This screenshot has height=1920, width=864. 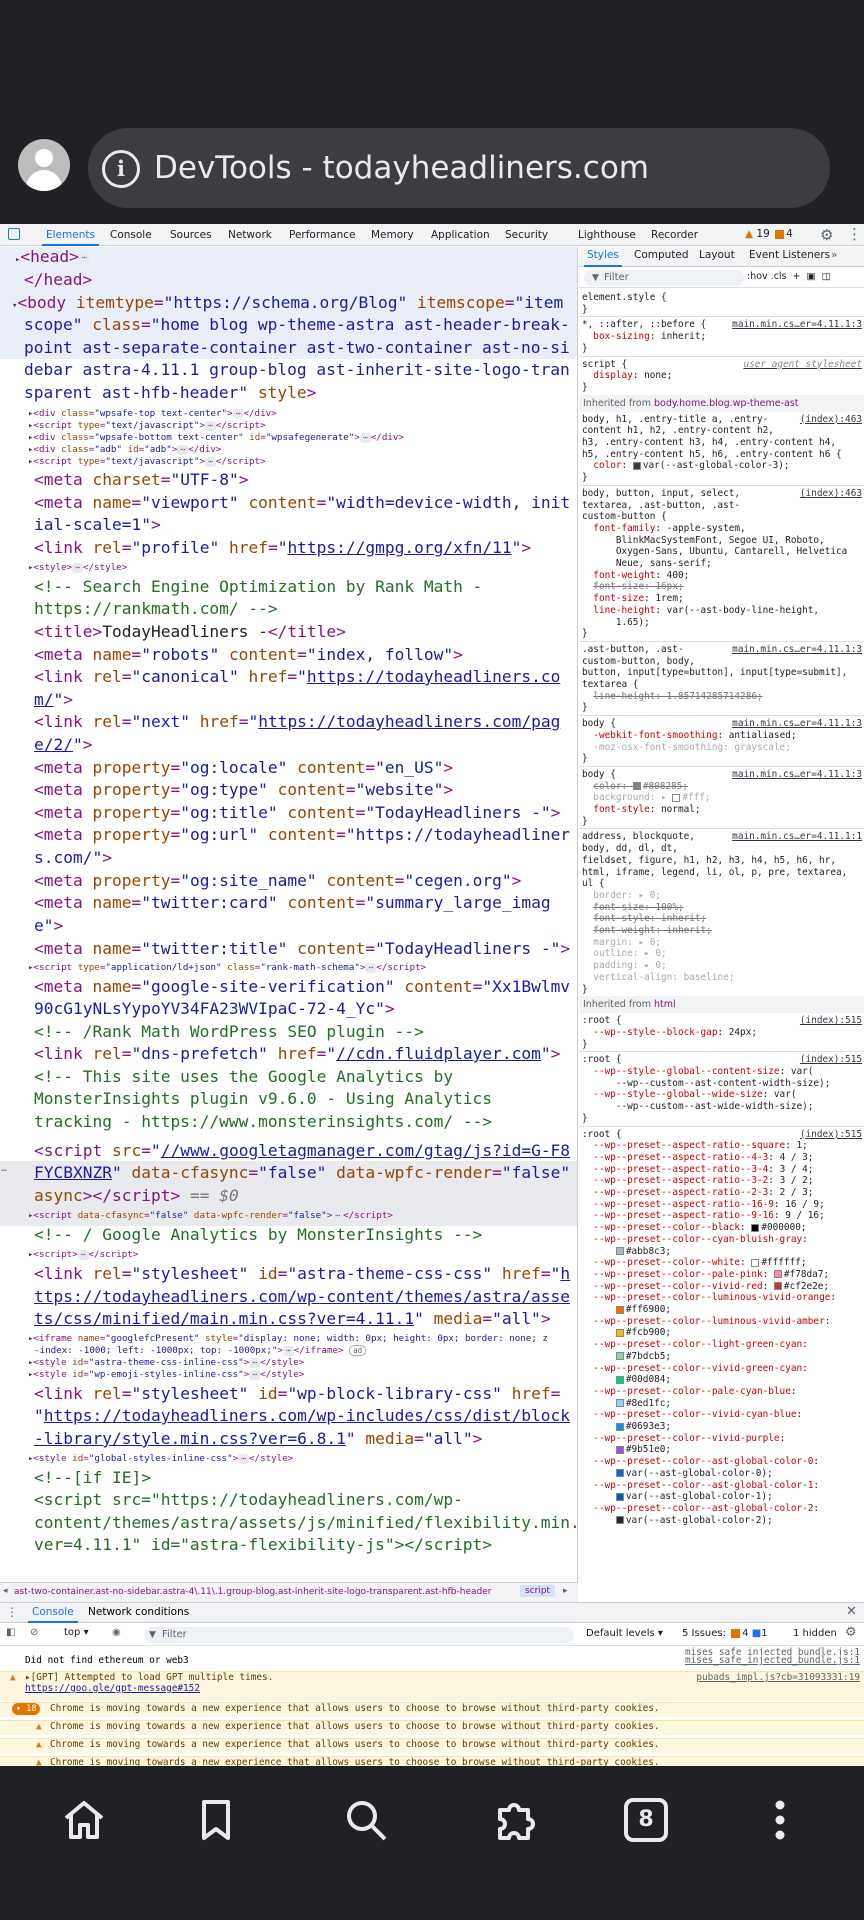 I want to click on style-rule-line: --wp--preset--color--vivid-red: #cf2e2e;, so click(x=705, y=1287).